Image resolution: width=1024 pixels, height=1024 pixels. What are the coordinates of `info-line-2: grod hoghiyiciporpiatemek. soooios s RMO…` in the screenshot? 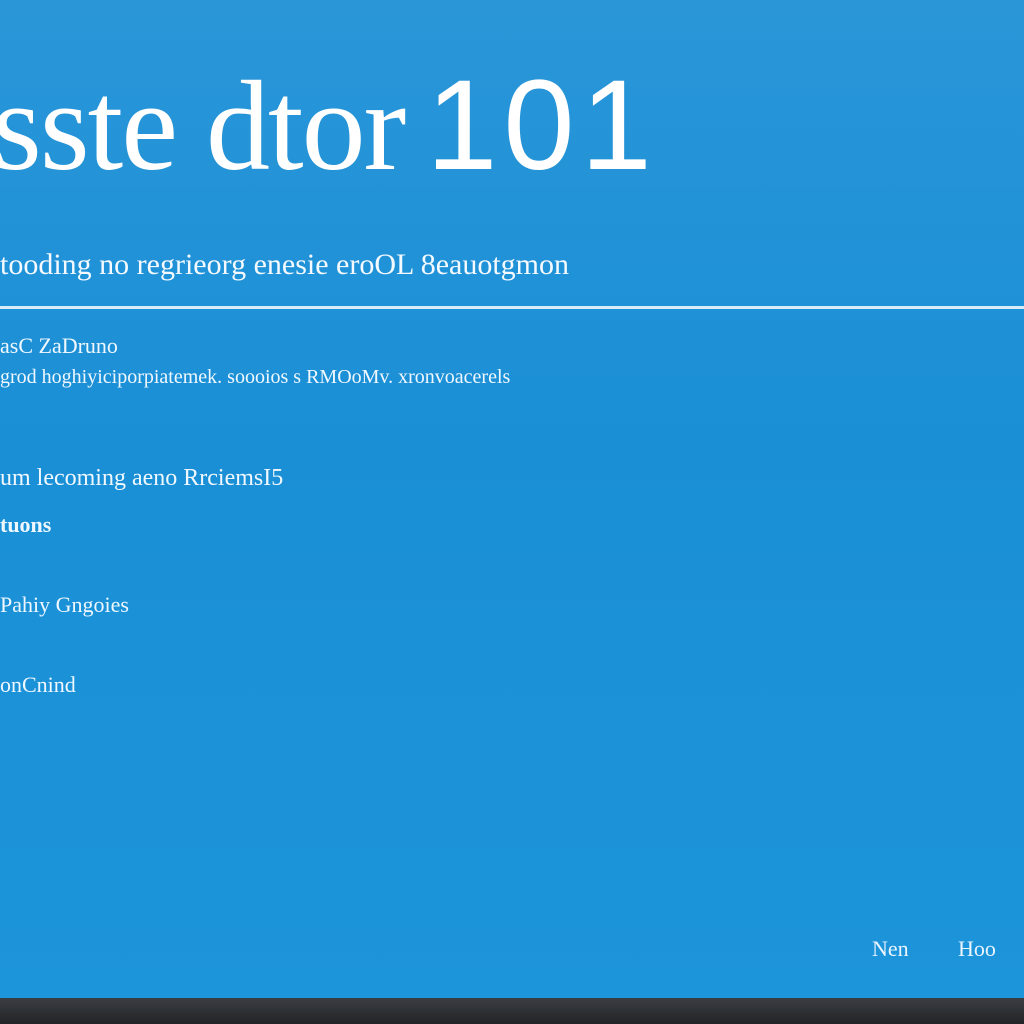 It's located at (255, 377).